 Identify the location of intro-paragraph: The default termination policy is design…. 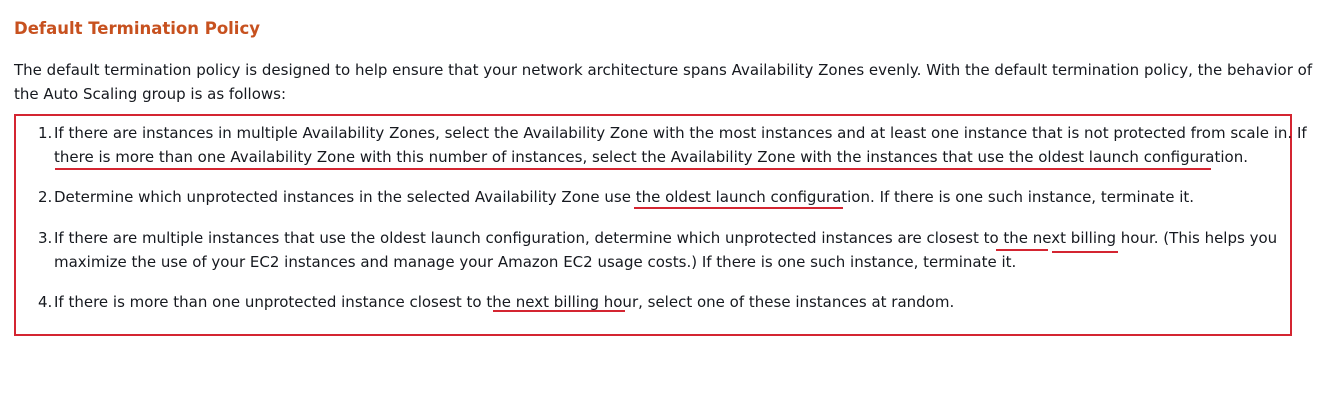
(663, 82).